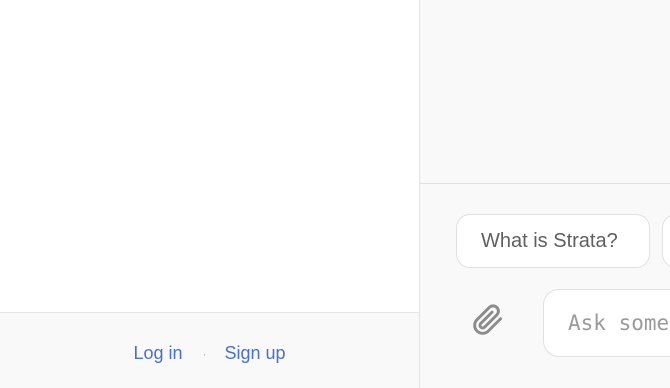 This screenshot has height=388, width=670. What do you see at coordinates (549, 240) in the screenshot?
I see `suggestion-chip-label: What is Strata?` at bounding box center [549, 240].